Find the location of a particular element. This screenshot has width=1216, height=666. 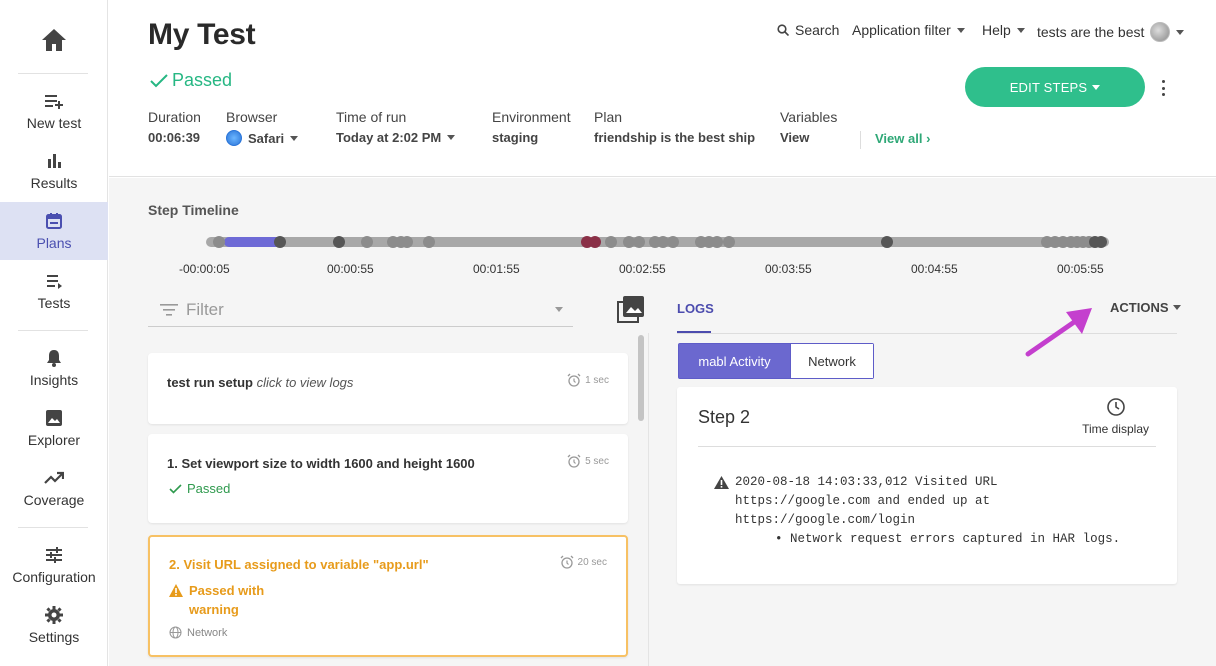

edit-steps-button: EDIT STEPS is located at coordinates (1055, 87).